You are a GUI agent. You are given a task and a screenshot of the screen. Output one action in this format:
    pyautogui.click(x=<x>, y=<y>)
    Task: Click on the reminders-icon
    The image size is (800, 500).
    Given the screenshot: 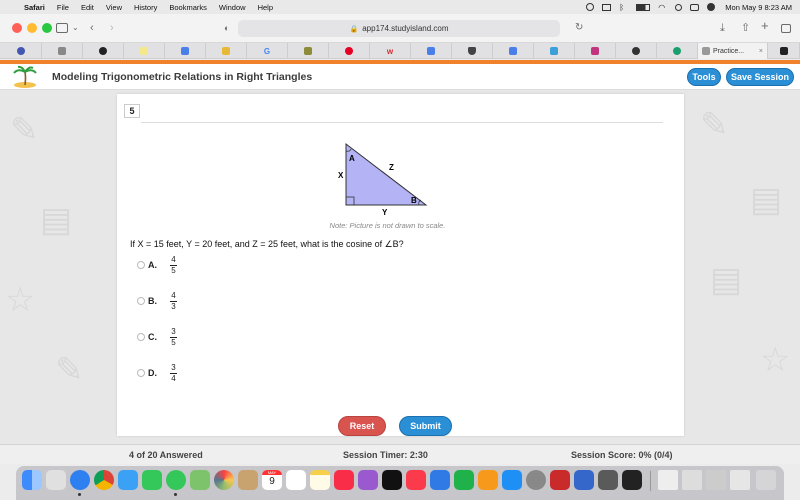 What is the action you would take?
    pyautogui.click(x=296, y=480)
    